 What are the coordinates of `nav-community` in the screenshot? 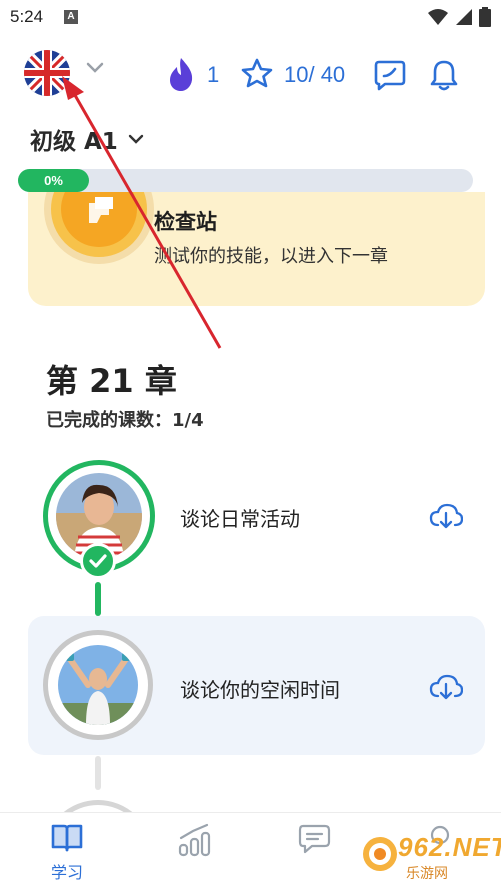 It's located at (317, 842).